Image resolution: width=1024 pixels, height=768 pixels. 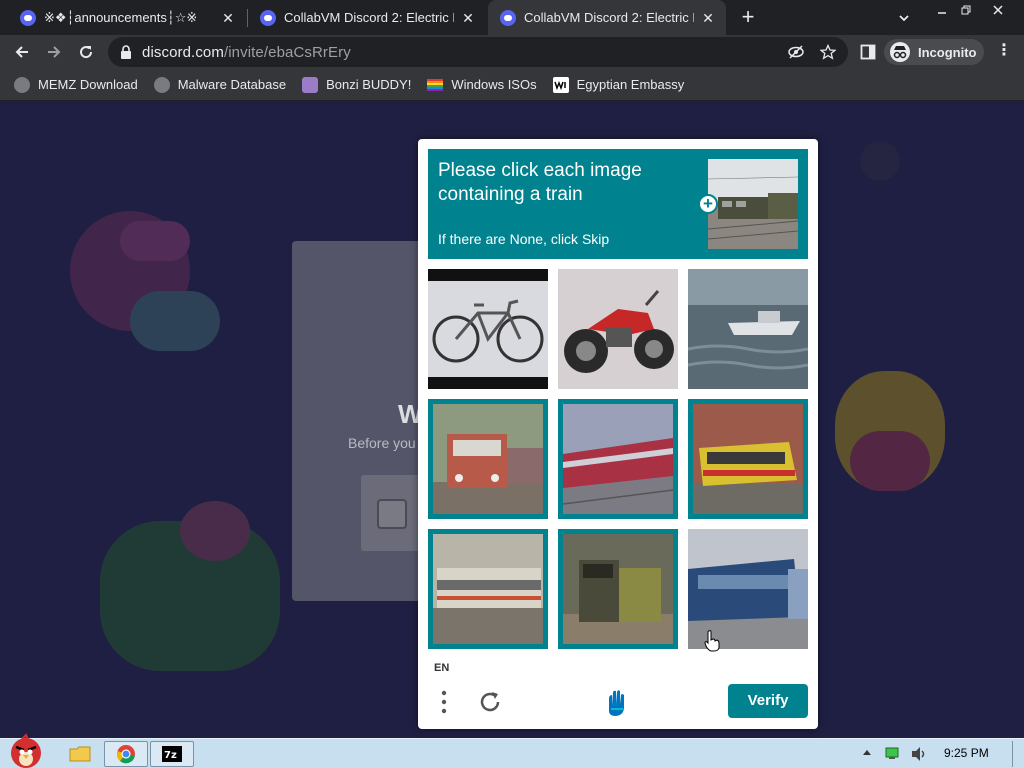 I want to click on example-image, so click(x=753, y=204).